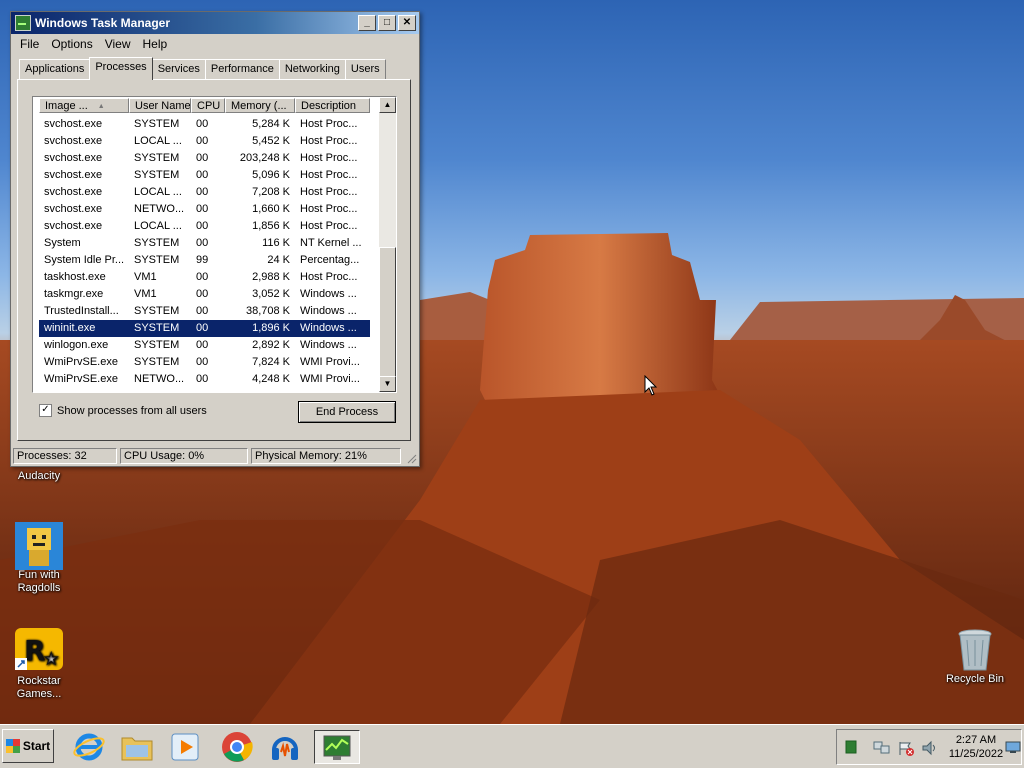 The height and width of the screenshot is (768, 1024). Describe the element at coordinates (242, 69) in the screenshot. I see `tab-performance: Performance` at that location.